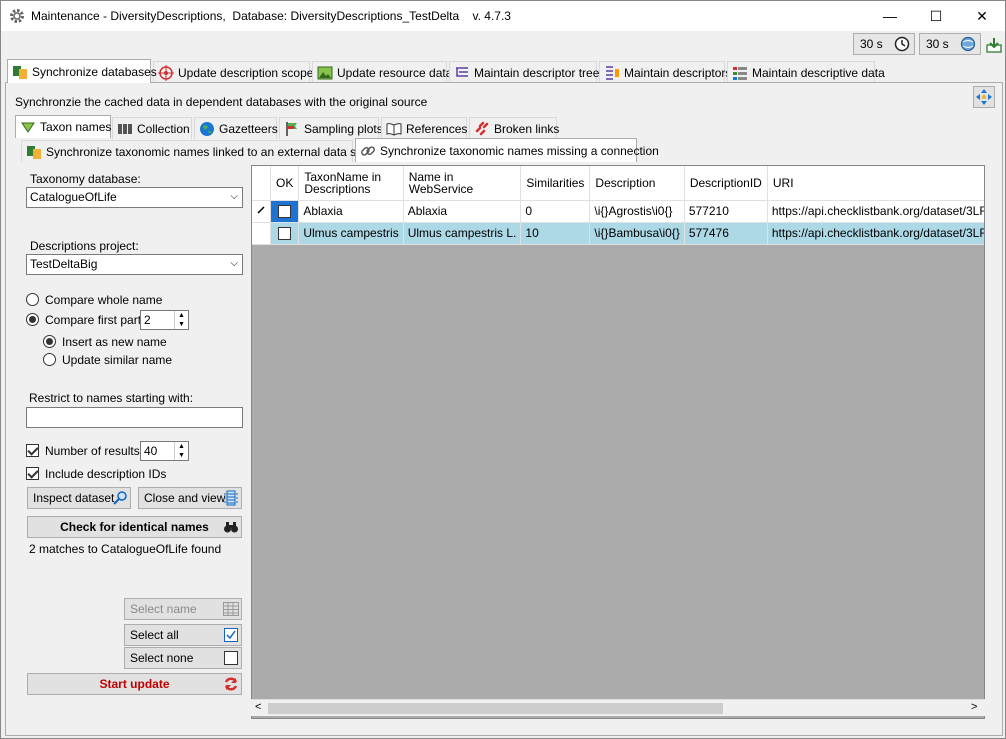 The height and width of the screenshot is (739, 1006). What do you see at coordinates (76, 127) in the screenshot?
I see `tab-label: Taxon names` at bounding box center [76, 127].